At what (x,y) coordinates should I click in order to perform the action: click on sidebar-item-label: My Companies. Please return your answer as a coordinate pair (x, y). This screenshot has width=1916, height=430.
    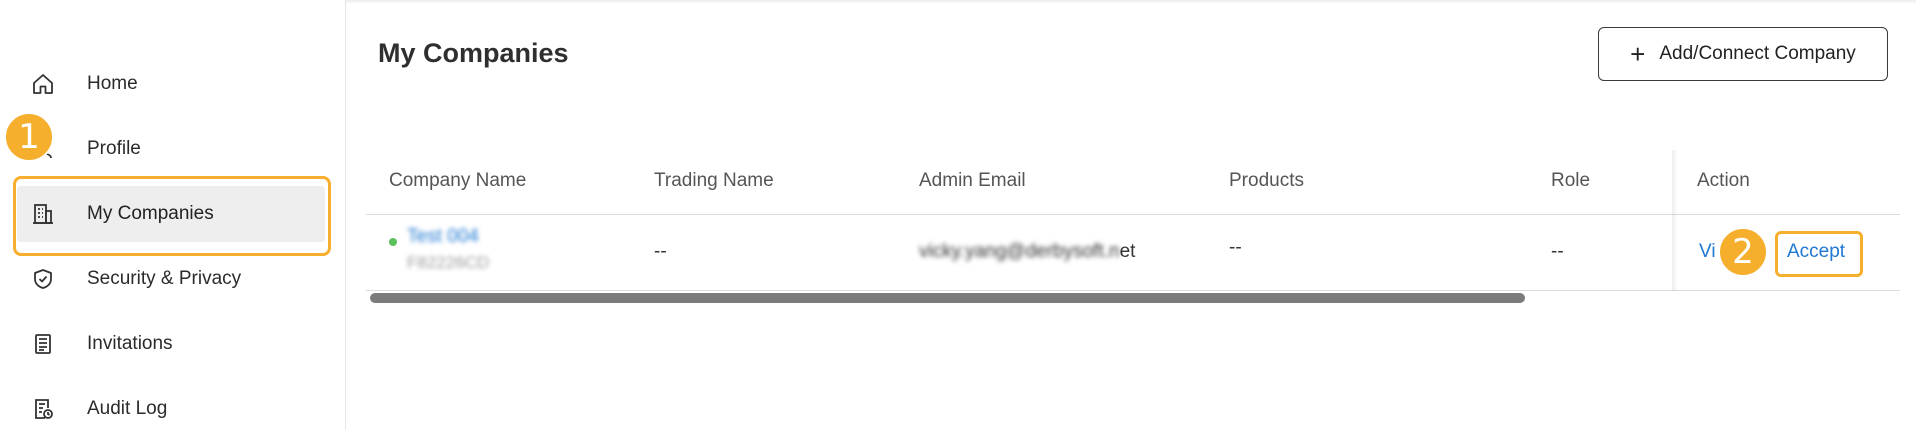
    Looking at the image, I should click on (150, 213).